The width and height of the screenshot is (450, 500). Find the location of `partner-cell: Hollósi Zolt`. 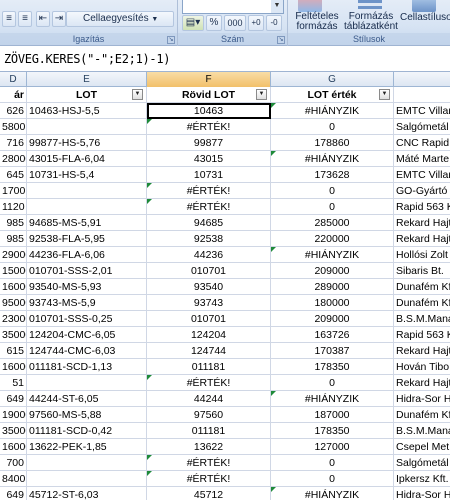

partner-cell: Hollósi Zolt is located at coordinates (422, 255).